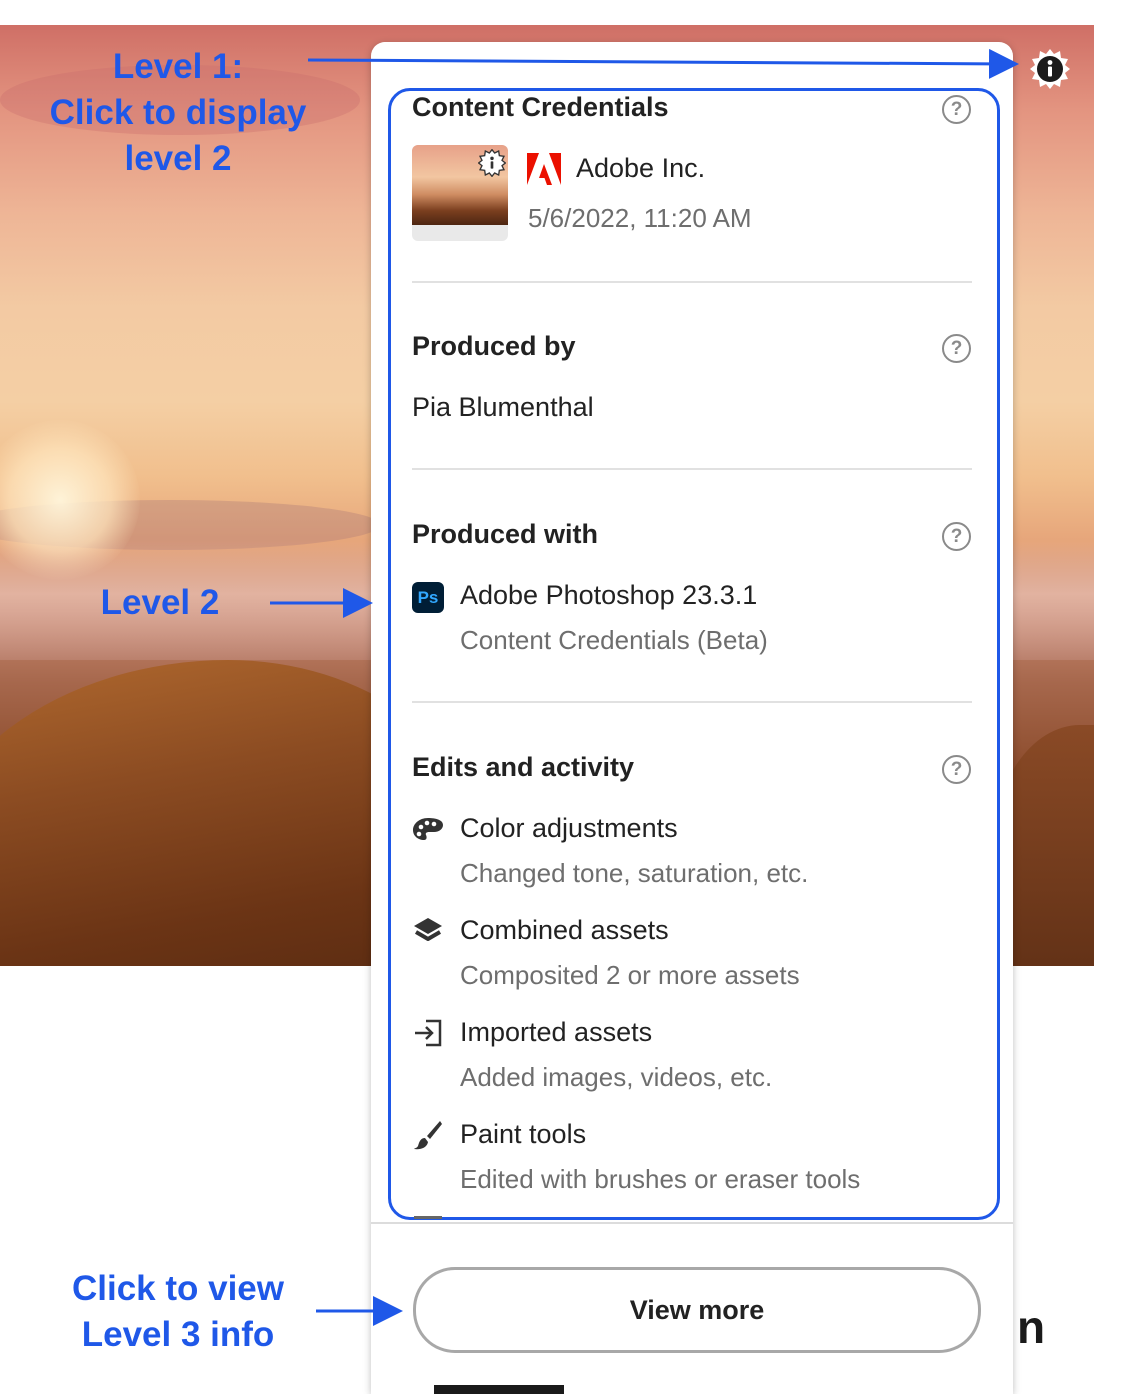  Describe the element at coordinates (1050, 69) in the screenshot. I see `content-credentials-badge-icon` at that location.